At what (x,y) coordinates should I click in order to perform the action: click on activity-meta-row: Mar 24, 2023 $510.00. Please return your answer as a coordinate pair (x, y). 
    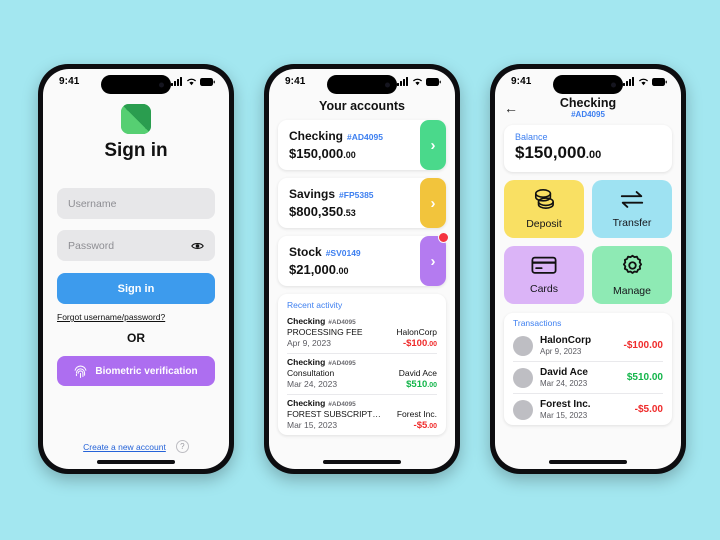
    Looking at the image, I should click on (362, 384).